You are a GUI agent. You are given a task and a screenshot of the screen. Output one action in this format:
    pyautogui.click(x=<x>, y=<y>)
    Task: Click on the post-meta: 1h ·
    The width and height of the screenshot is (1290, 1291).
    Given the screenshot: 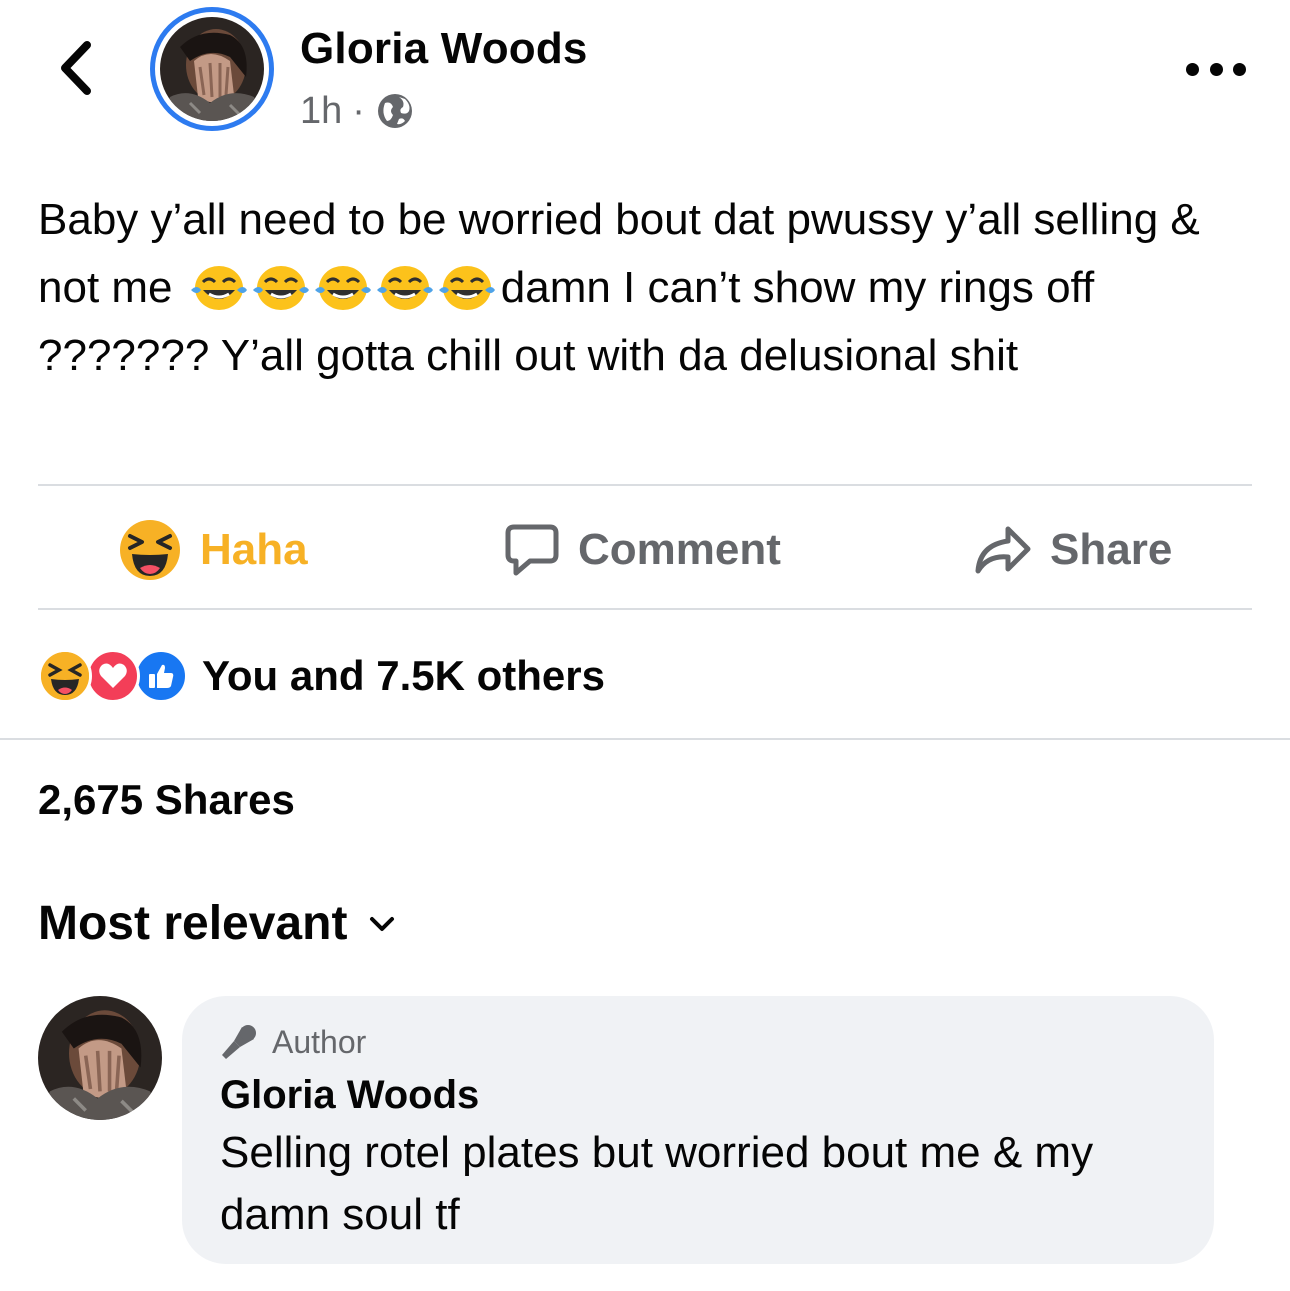 What is the action you would take?
    pyautogui.click(x=357, y=111)
    